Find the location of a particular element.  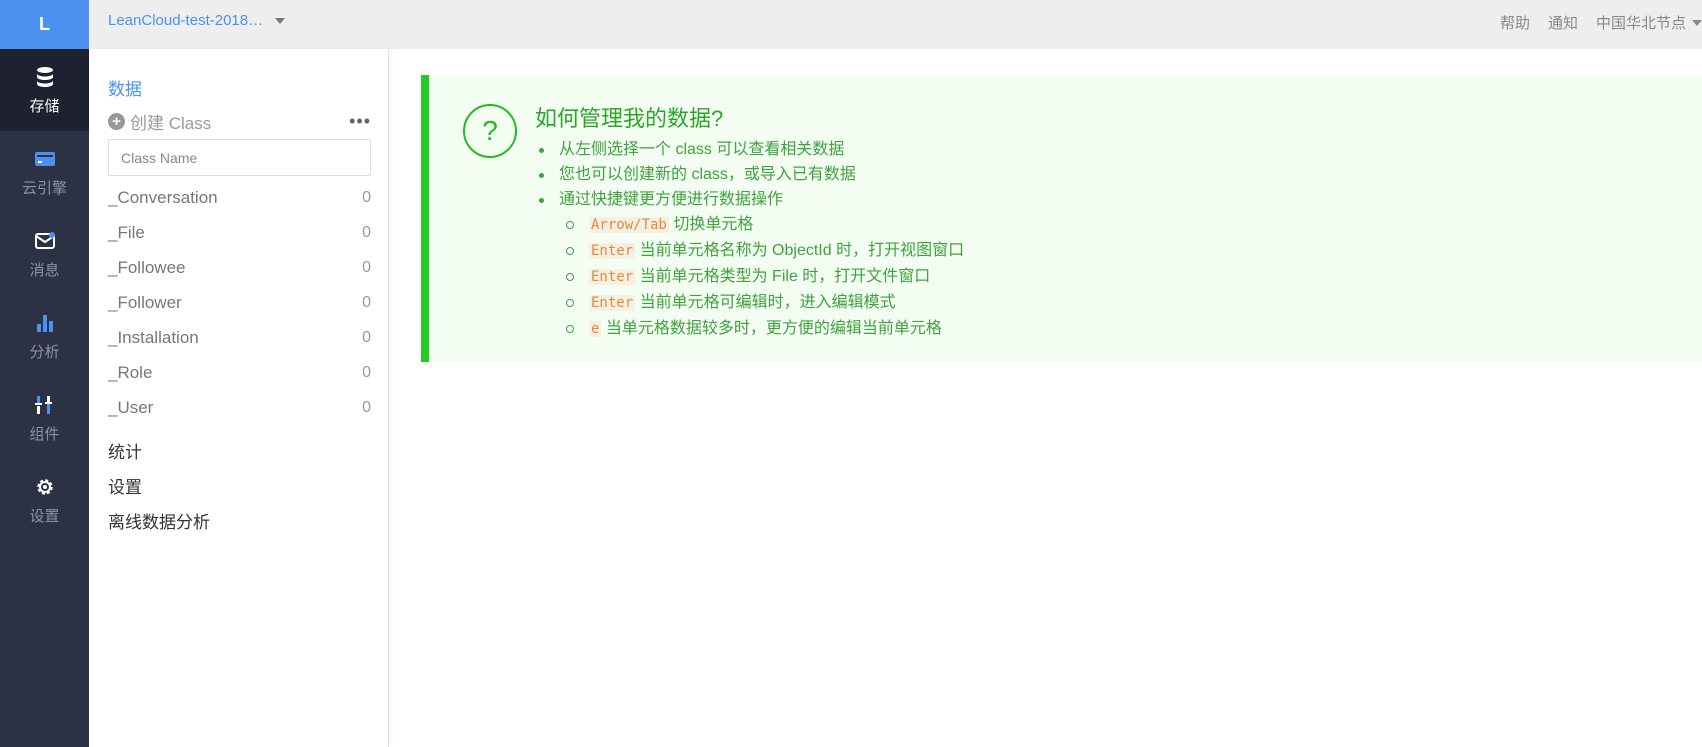

shortcut-item: Enter 当前单元格名称为 ObjectId 时，打开视图窗口 is located at coordinates (749, 251).